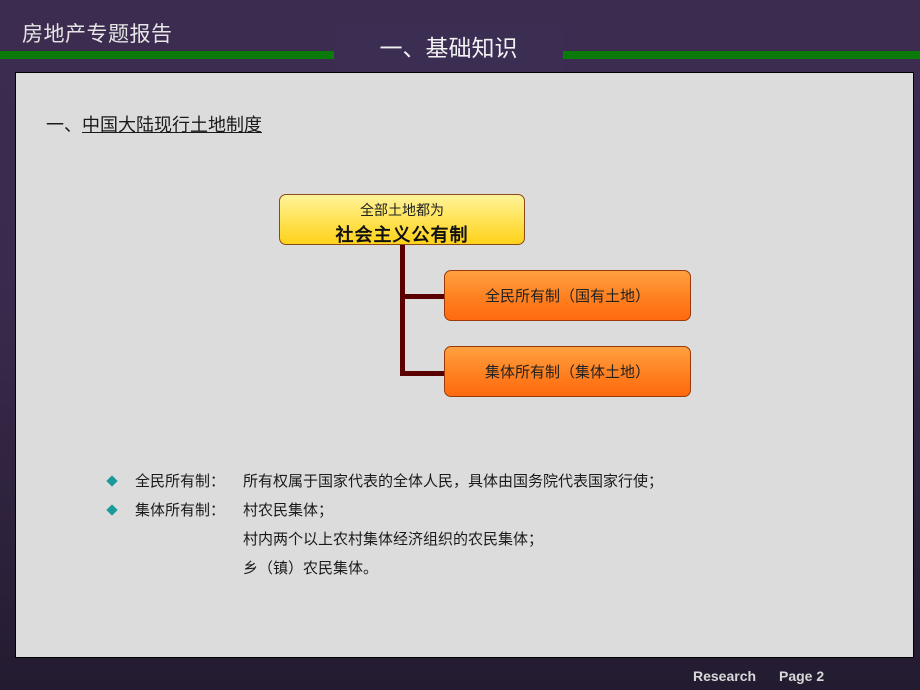 The height and width of the screenshot is (690, 920). What do you see at coordinates (311, 568) in the screenshot?
I see `bullet-text: 乡（镇）农民集体。` at bounding box center [311, 568].